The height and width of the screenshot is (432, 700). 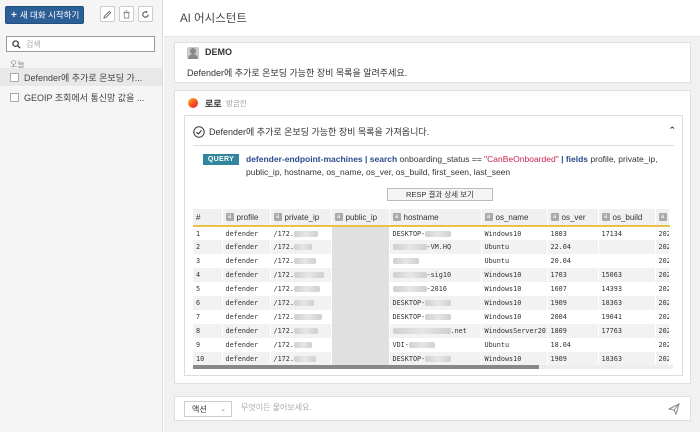 I want to click on column-header: a profile, so click(x=246, y=218).